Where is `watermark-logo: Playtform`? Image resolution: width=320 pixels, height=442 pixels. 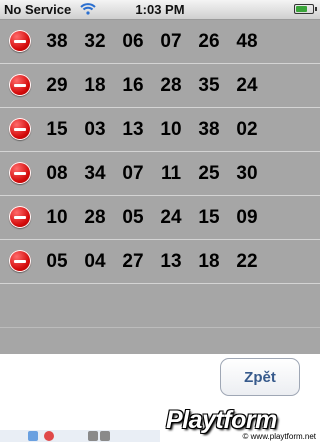 watermark-logo: Playtform is located at coordinates (221, 420).